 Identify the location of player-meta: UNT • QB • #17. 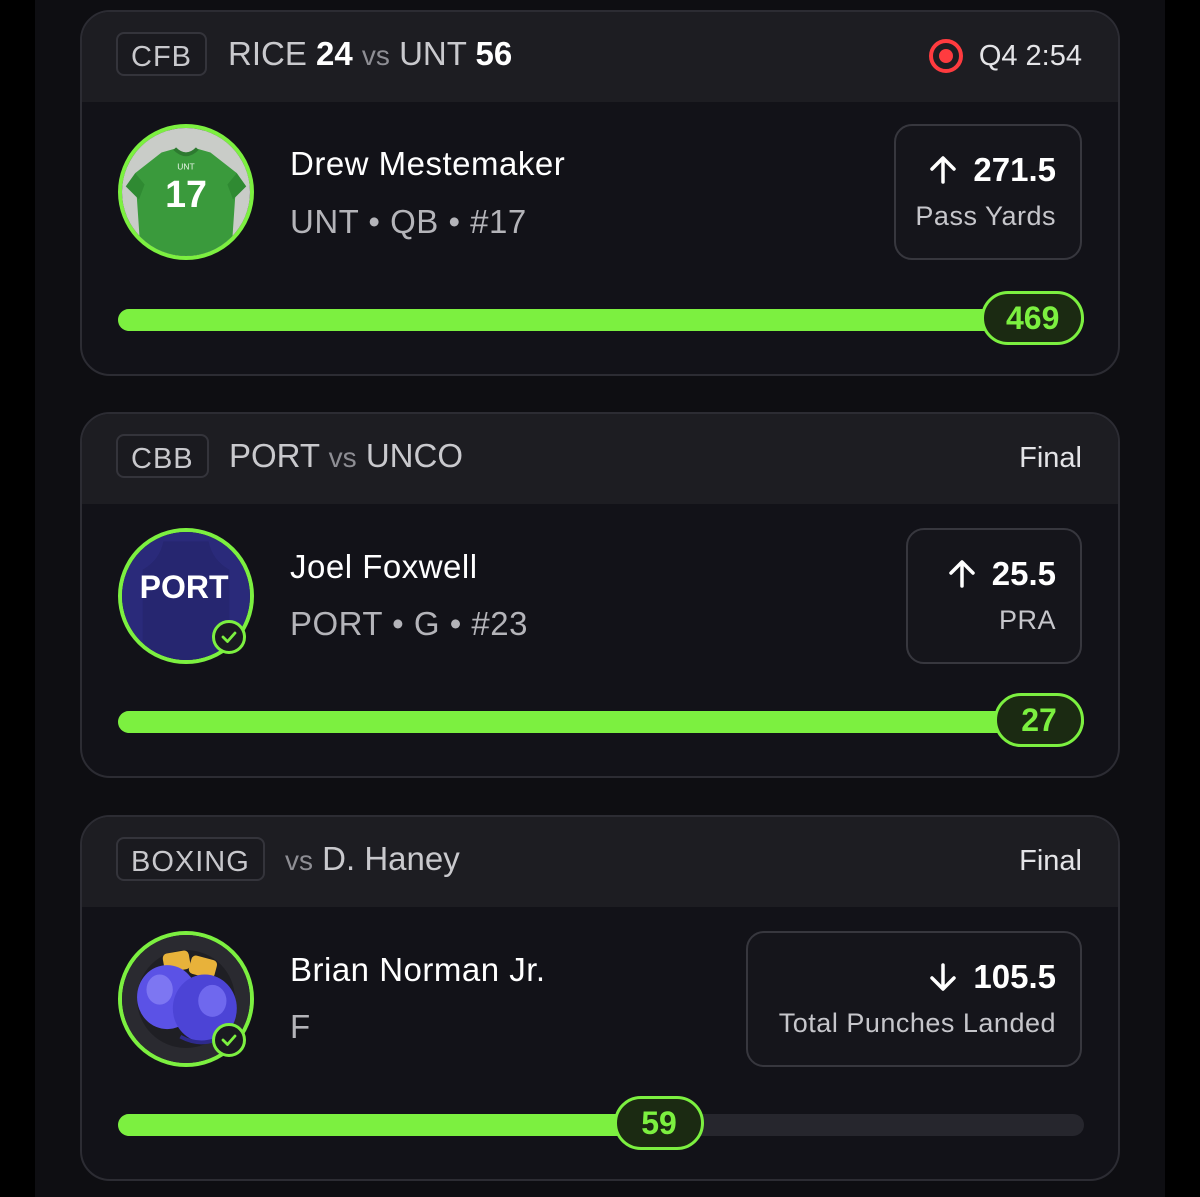
(408, 221).